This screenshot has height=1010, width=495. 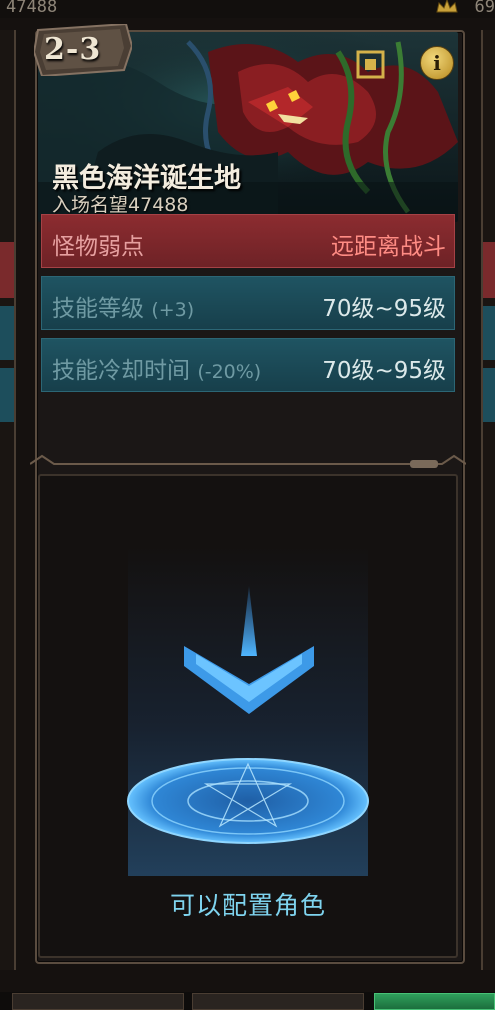 I want to click on skill-level-label: 技能等级 (+3), so click(x=123, y=306).